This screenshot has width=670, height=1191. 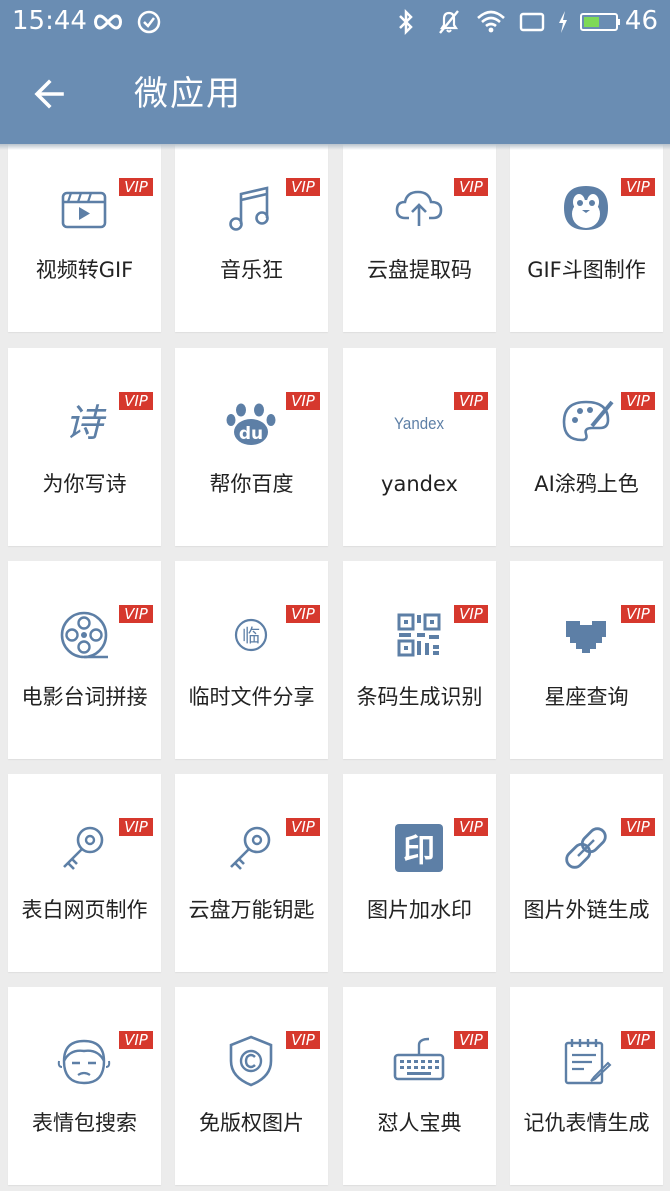 I want to click on battery-level: 46, so click(x=641, y=21).